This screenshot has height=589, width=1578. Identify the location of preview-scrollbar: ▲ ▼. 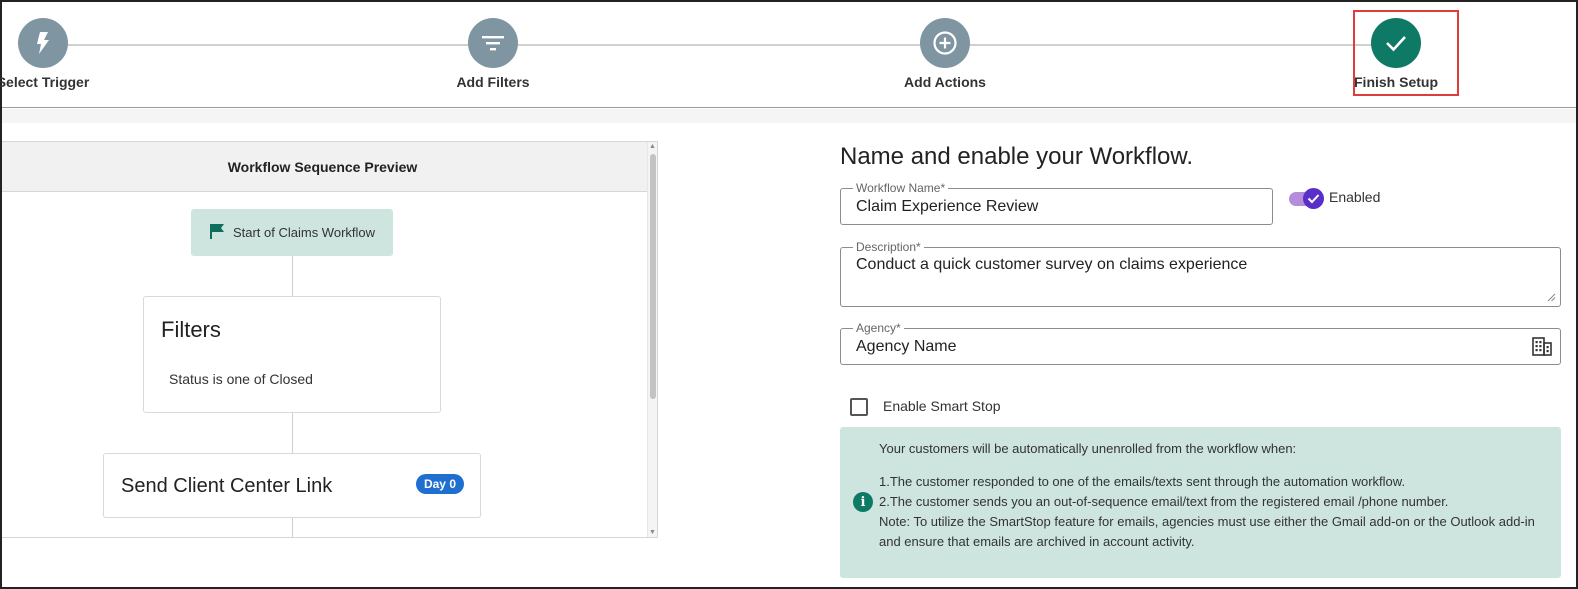
(652, 339).